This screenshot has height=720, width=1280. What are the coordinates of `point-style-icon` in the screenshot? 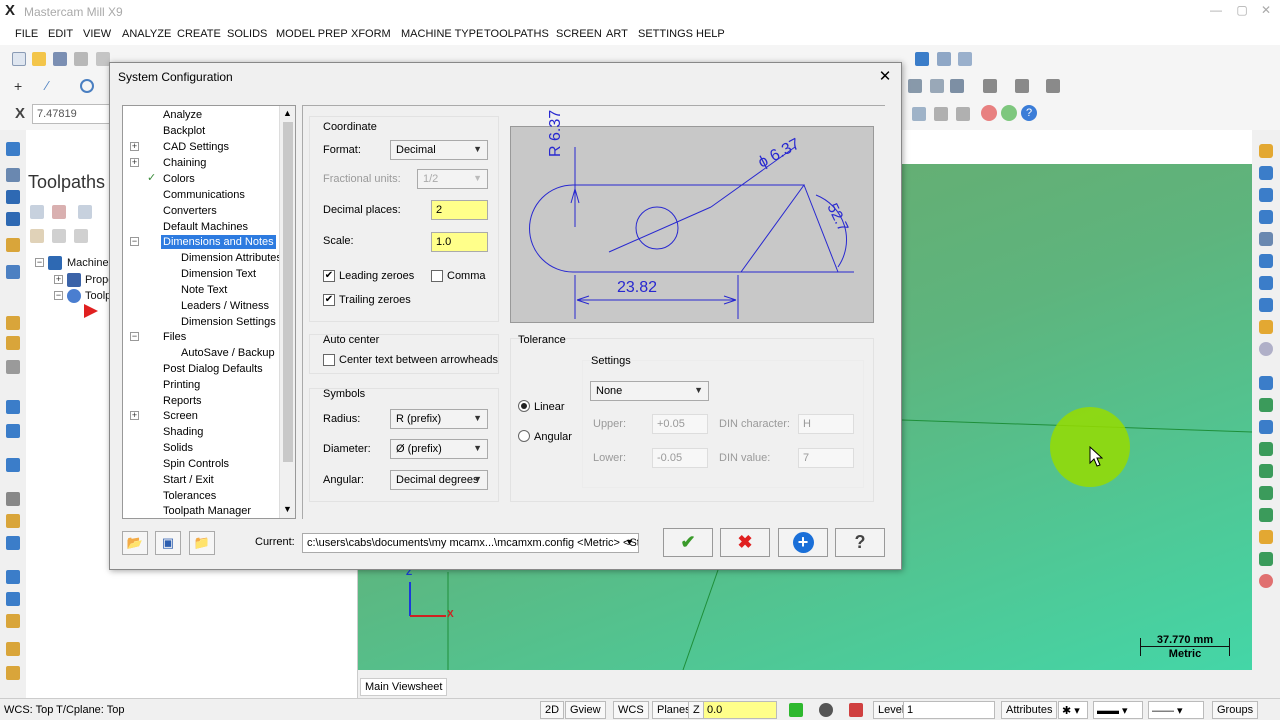 It's located at (826, 710).